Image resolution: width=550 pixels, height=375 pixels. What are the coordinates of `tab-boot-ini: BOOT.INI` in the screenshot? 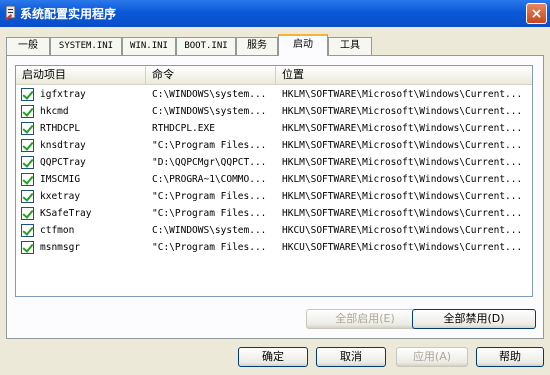 It's located at (206, 46).